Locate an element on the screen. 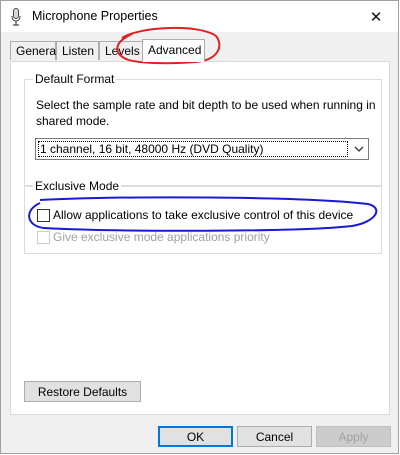  ok-button: OK is located at coordinates (195, 436).